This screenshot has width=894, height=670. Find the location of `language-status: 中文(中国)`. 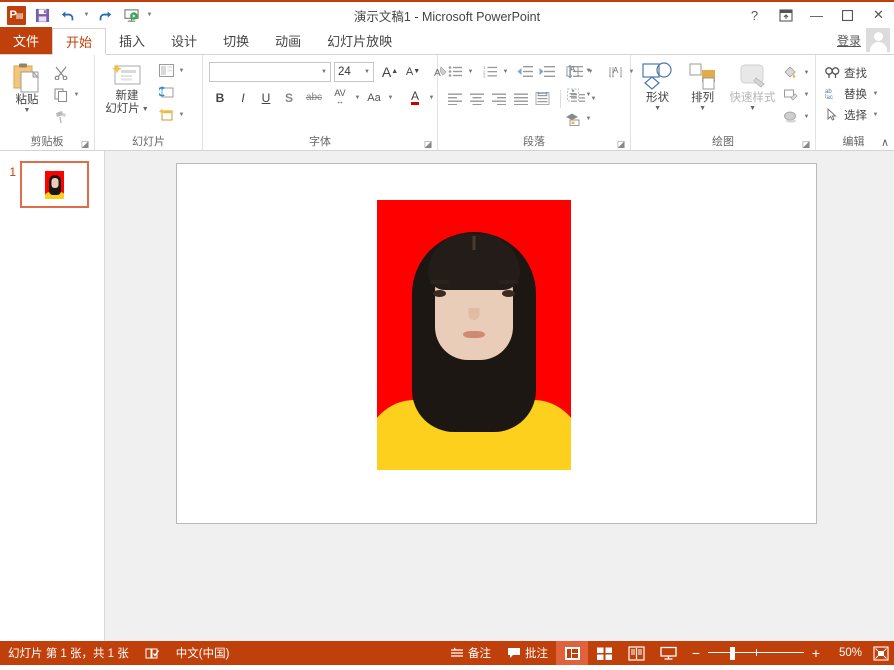

language-status: 中文(中国) is located at coordinates (203, 653).